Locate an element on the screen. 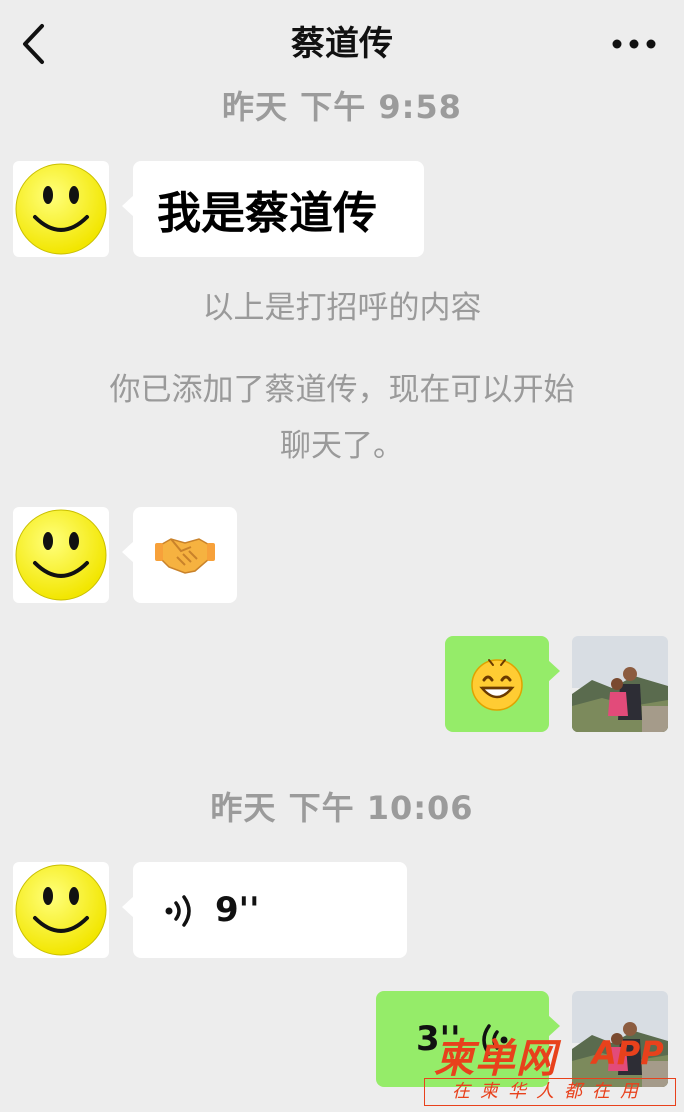 Image resolution: width=684 pixels, height=1112 pixels. more-dots-icon is located at coordinates (634, 44).